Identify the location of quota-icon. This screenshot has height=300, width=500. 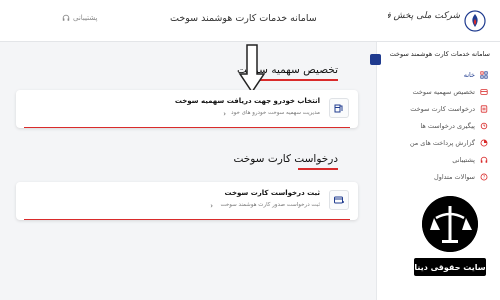
(484, 91).